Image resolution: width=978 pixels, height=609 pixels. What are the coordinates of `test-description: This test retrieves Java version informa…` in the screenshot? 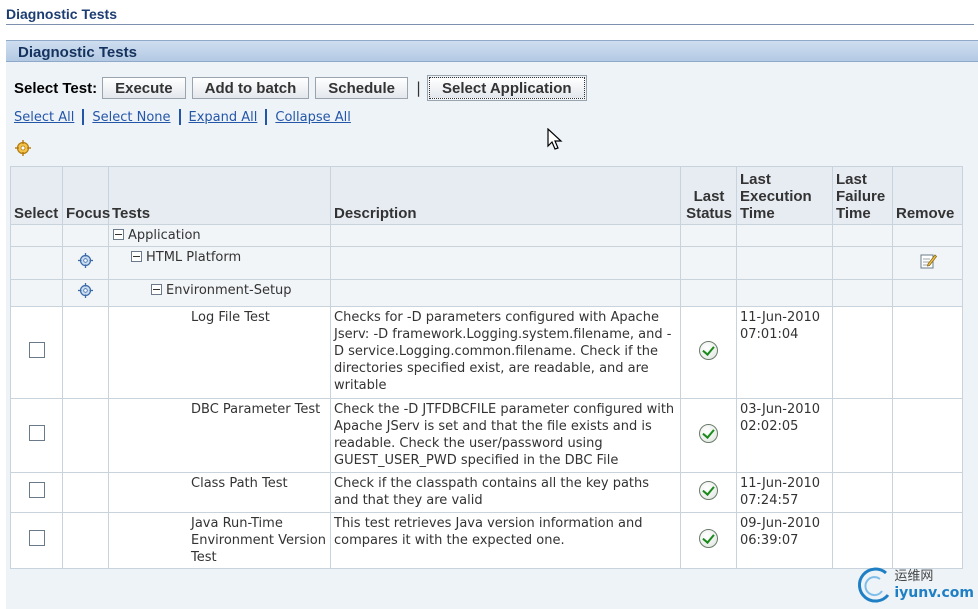 It's located at (505, 540).